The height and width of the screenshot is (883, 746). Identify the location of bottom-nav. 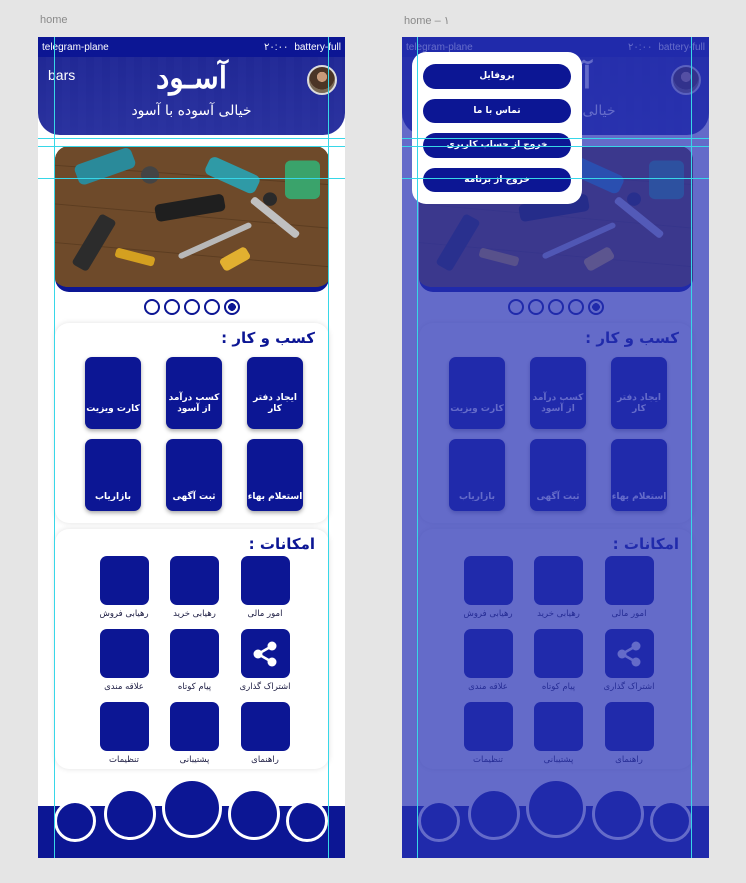
(191, 818).